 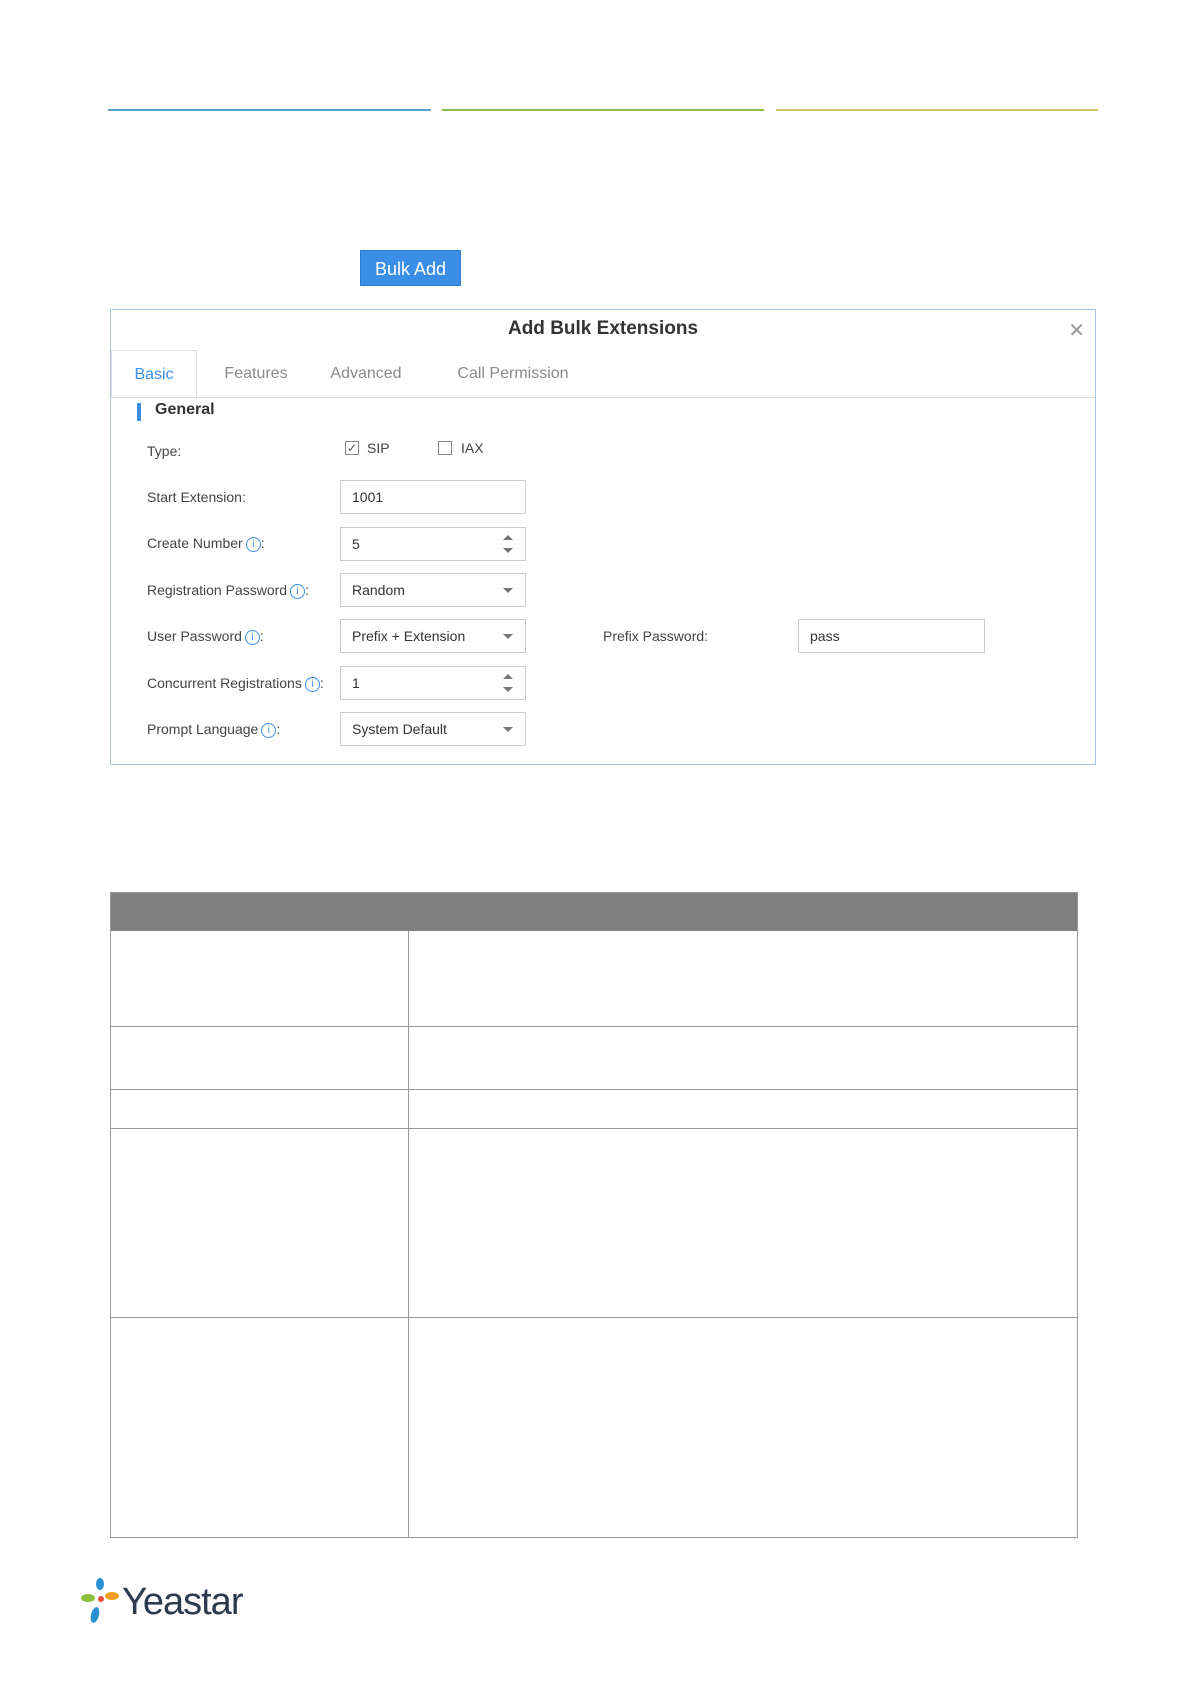 I want to click on table-header, so click(x=594, y=912).